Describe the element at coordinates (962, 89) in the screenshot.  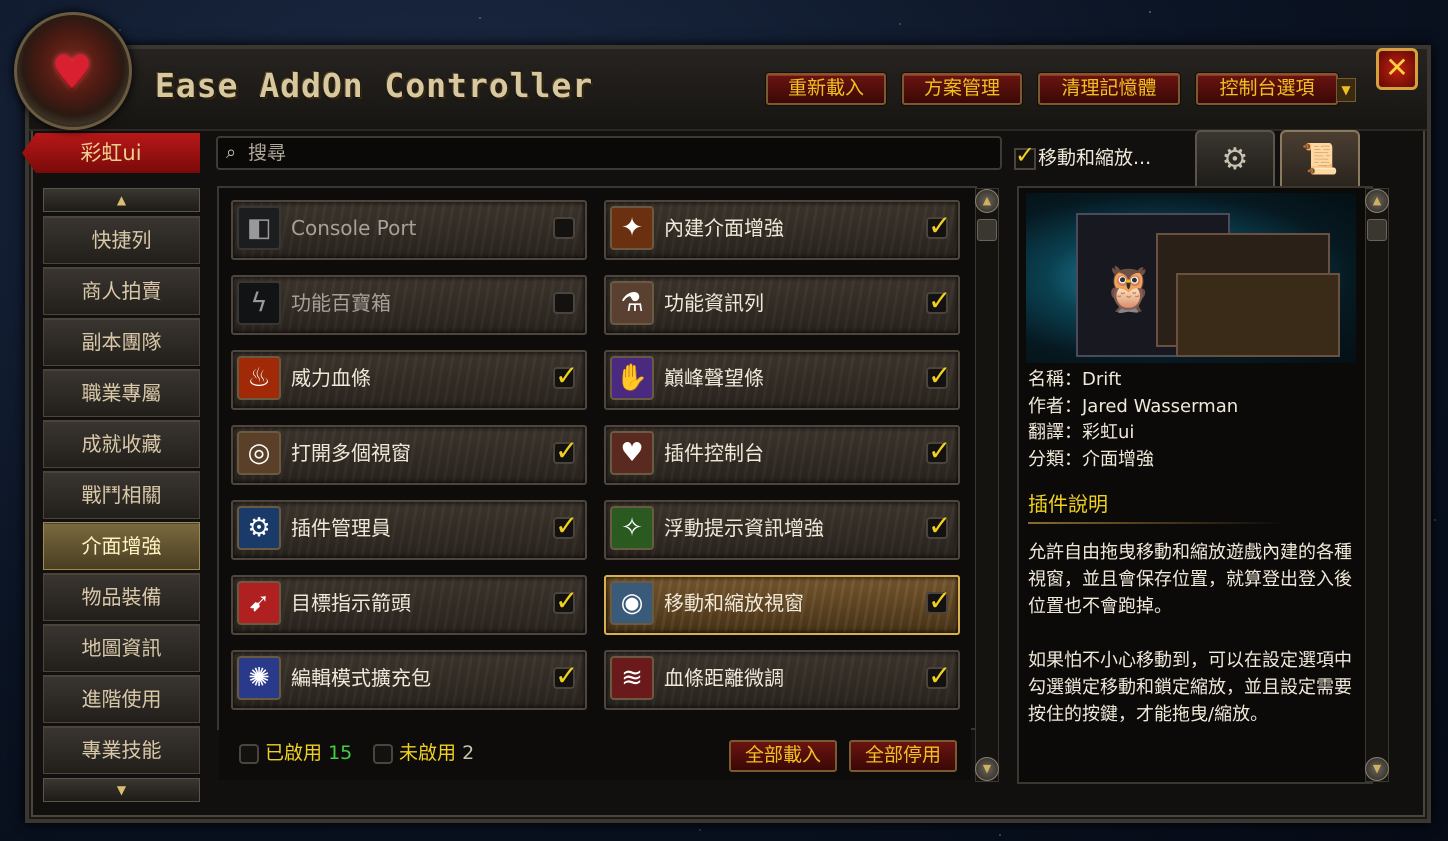
I see `profile-manager-button: 方案管理` at that location.